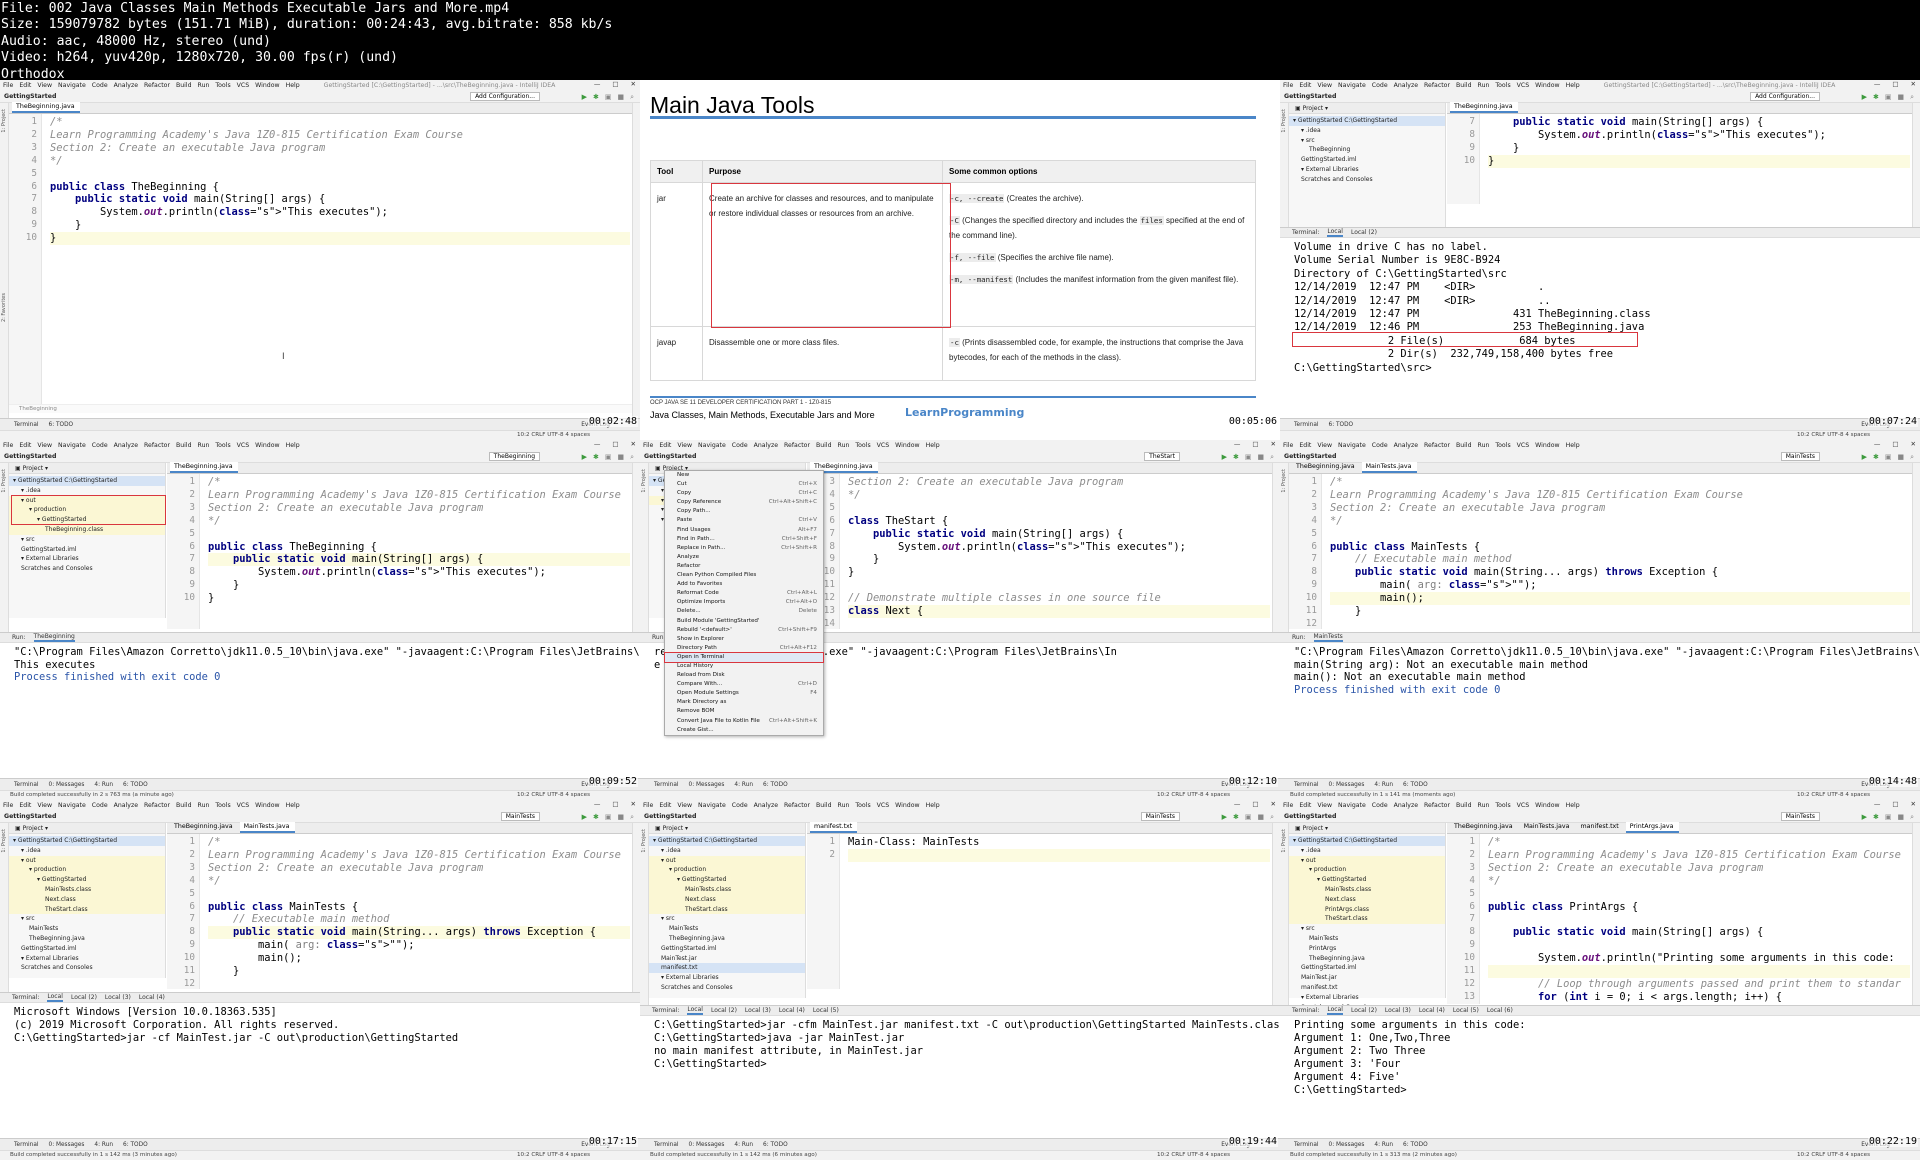 This screenshot has height=1160, width=1920. What do you see at coordinates (54, 637) in the screenshot?
I see `run-tab: TheBeginning` at bounding box center [54, 637].